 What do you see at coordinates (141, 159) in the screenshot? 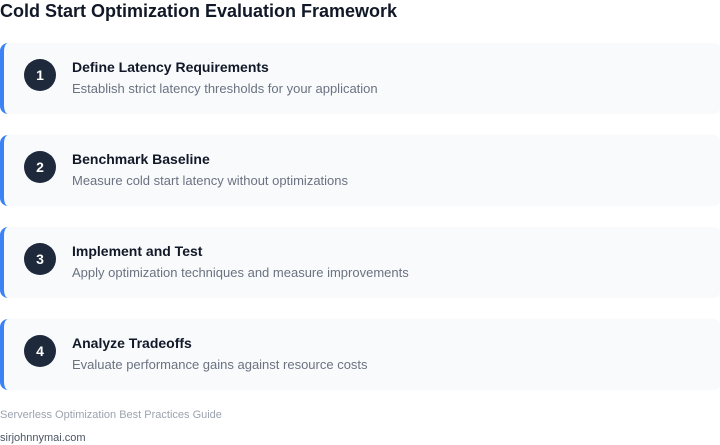
I see `step-title: Benchmark Baseline` at bounding box center [141, 159].